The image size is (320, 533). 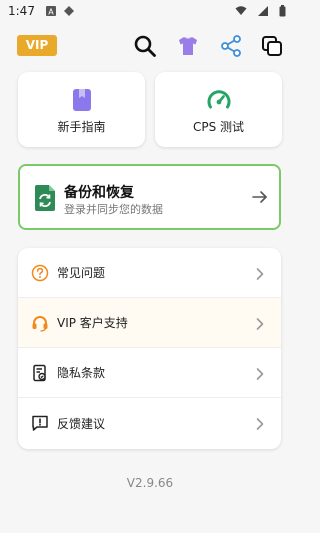 What do you see at coordinates (40, 373) in the screenshot?
I see `privacy-doc-icon` at bounding box center [40, 373].